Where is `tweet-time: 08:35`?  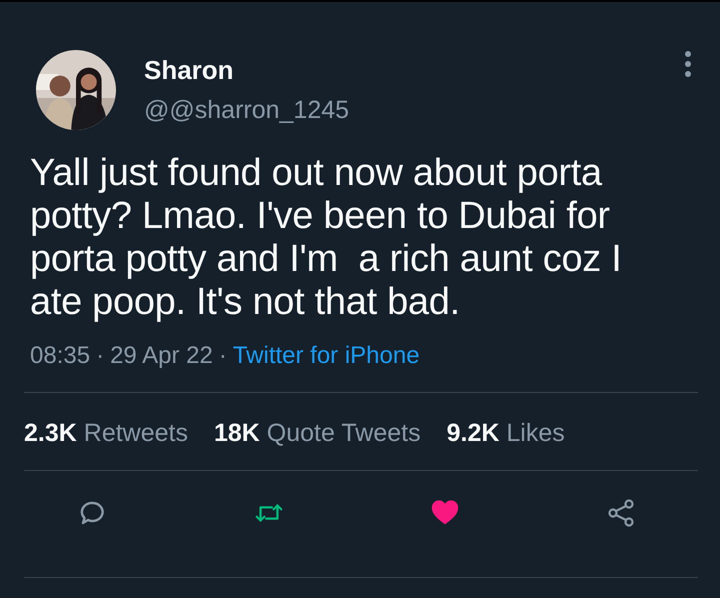 tweet-time: 08:35 is located at coordinates (60, 356).